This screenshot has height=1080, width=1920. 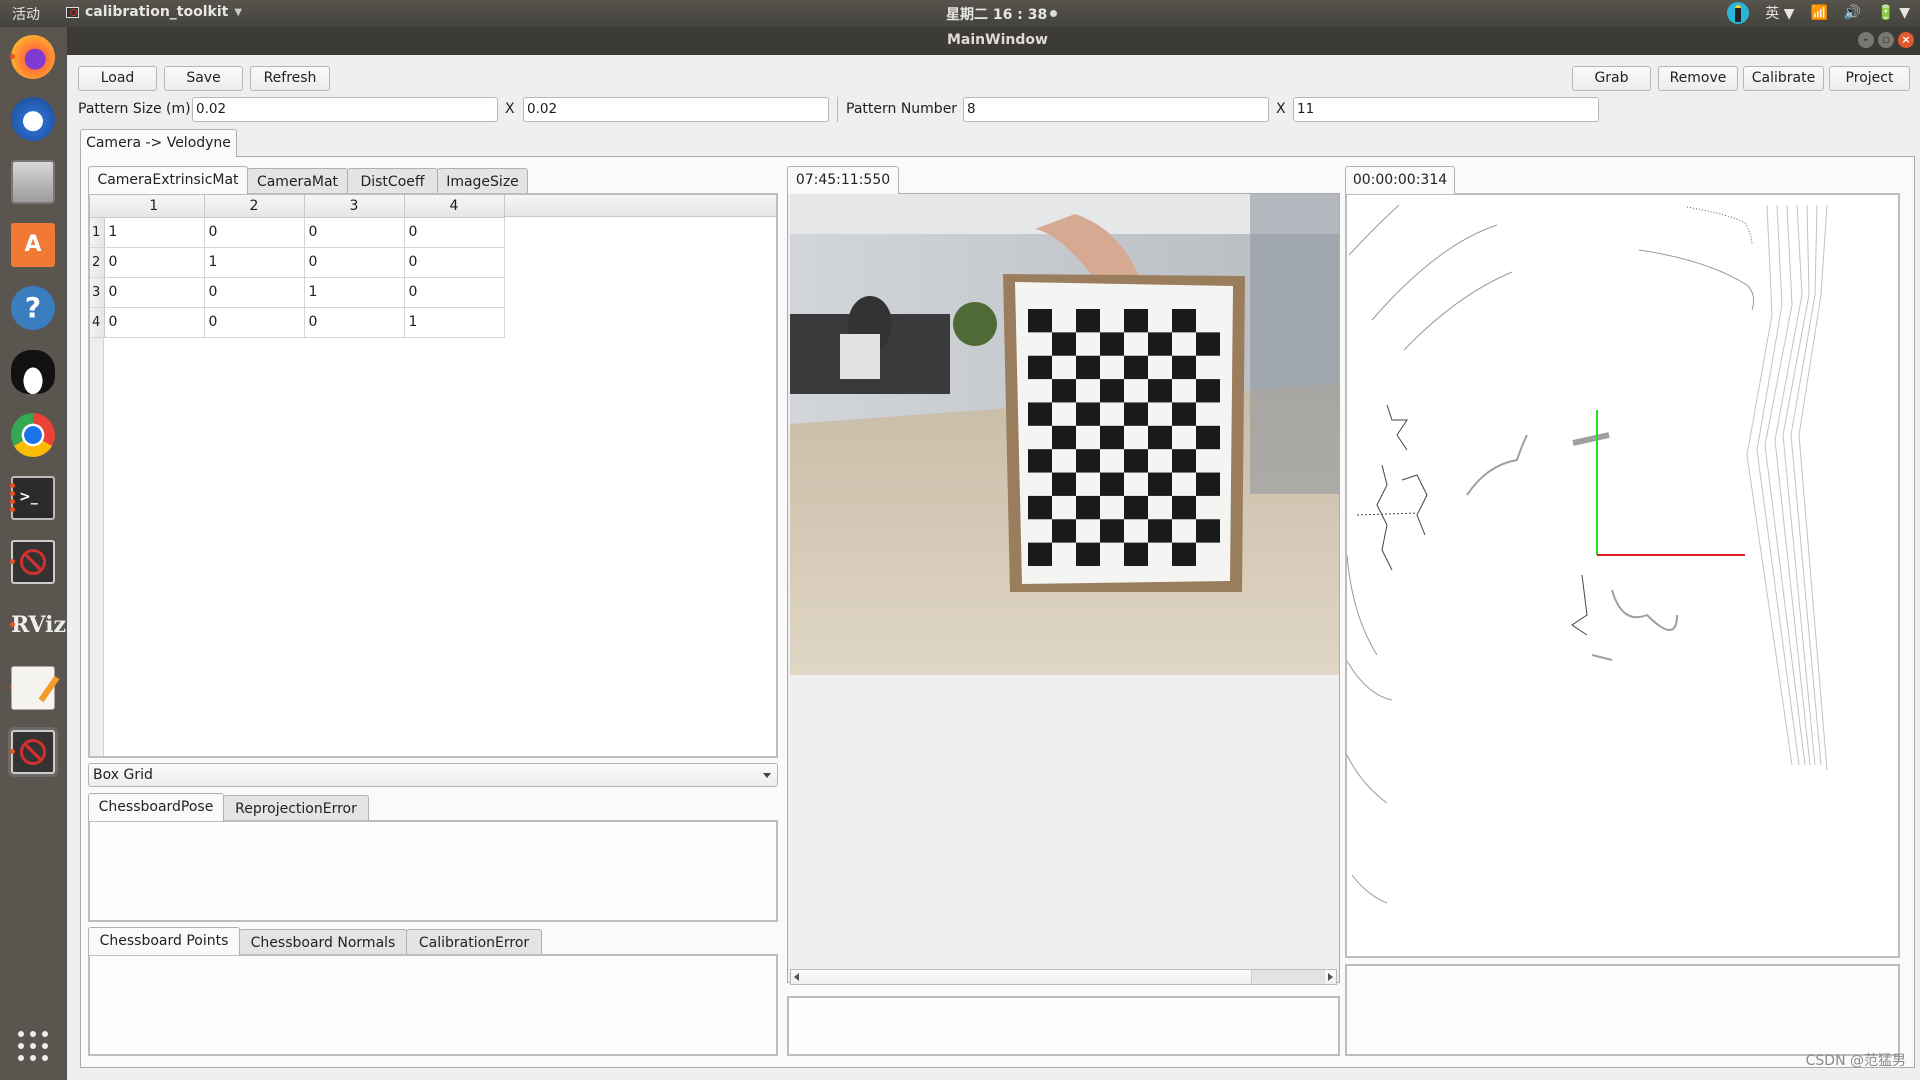 I want to click on maximize-button: ▫, so click(x=1886, y=40).